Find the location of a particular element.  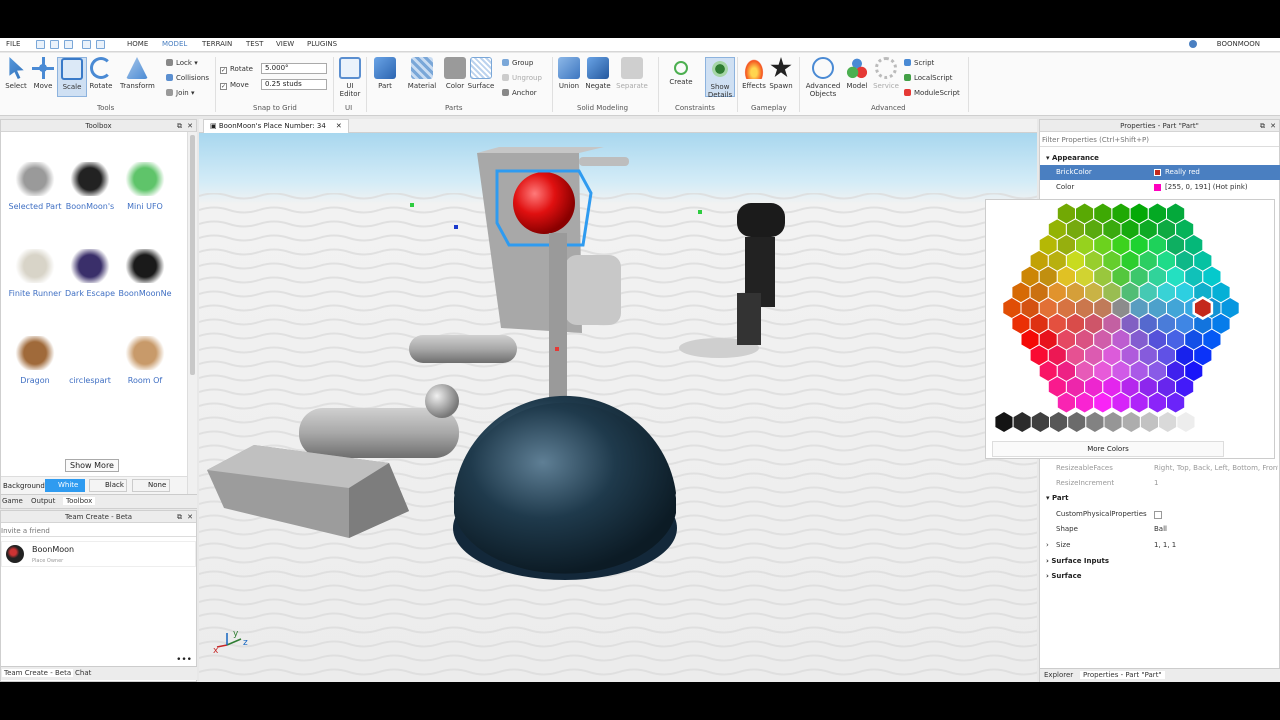

toolbox-item: Room Of is located at coordinates (145, 360).